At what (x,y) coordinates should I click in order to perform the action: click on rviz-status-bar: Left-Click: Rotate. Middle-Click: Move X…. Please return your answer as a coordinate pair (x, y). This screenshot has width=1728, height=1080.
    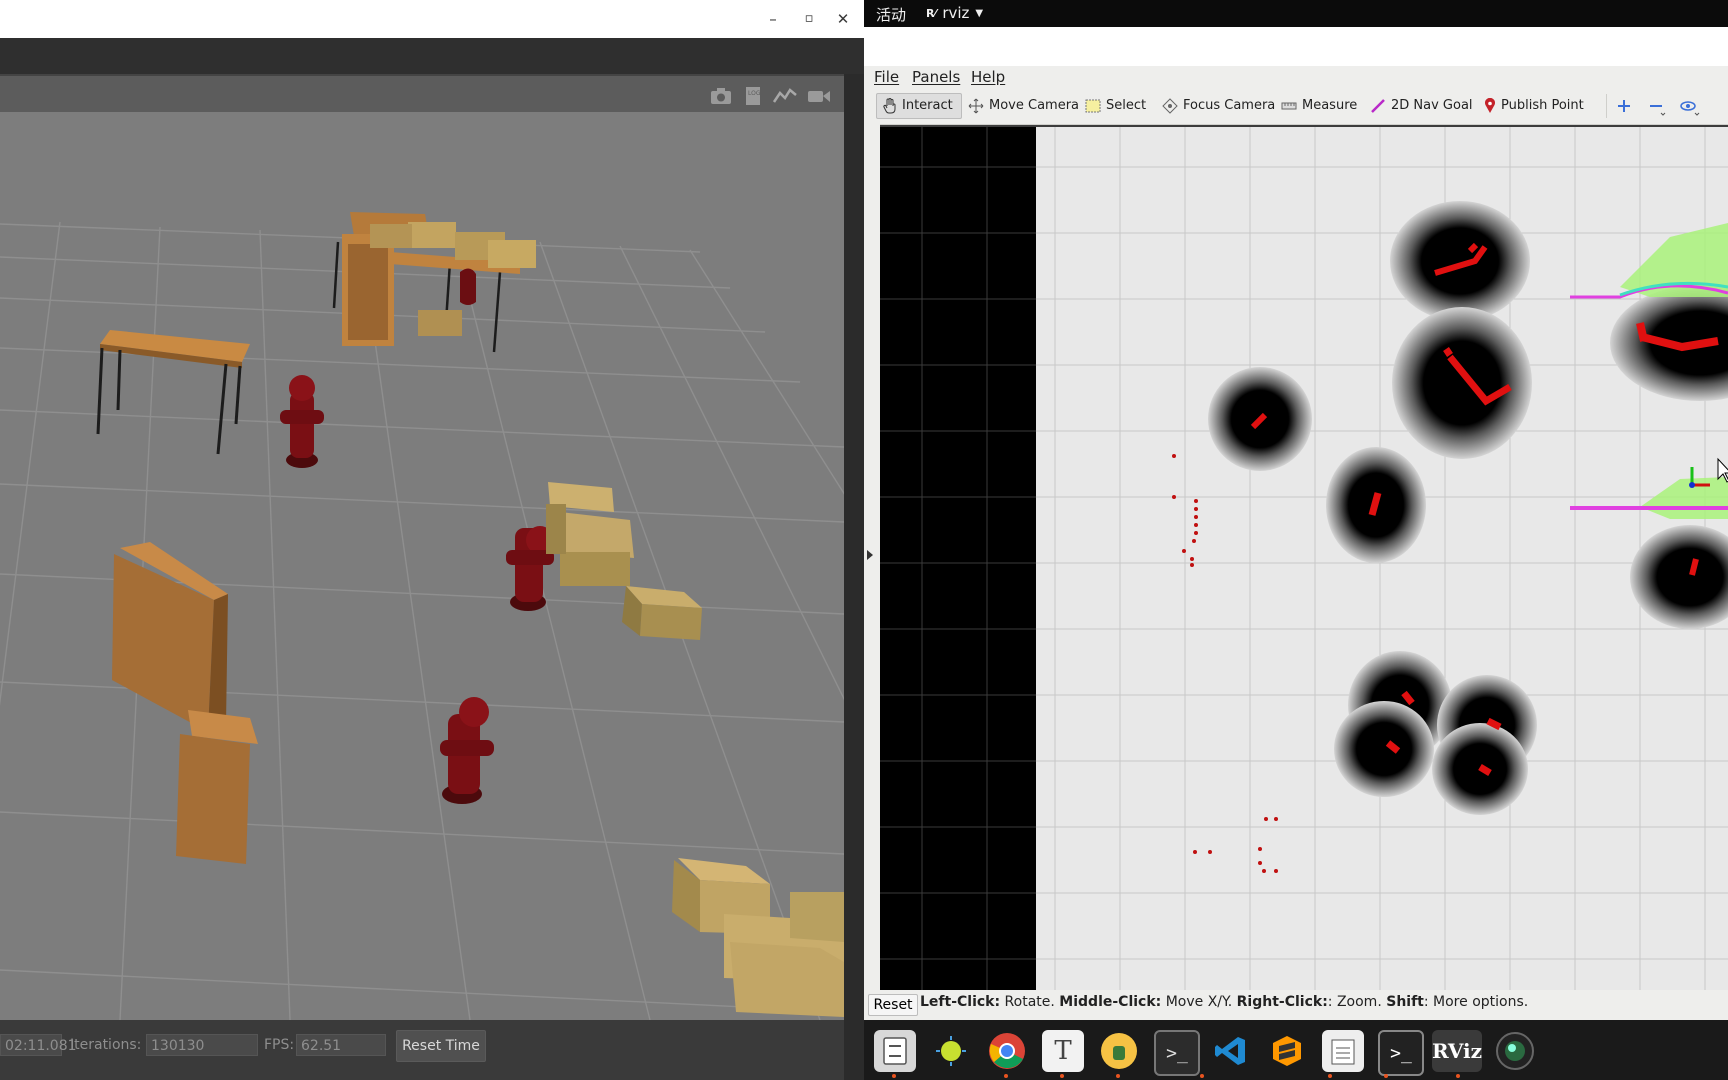
    Looking at the image, I should click on (1296, 1005).